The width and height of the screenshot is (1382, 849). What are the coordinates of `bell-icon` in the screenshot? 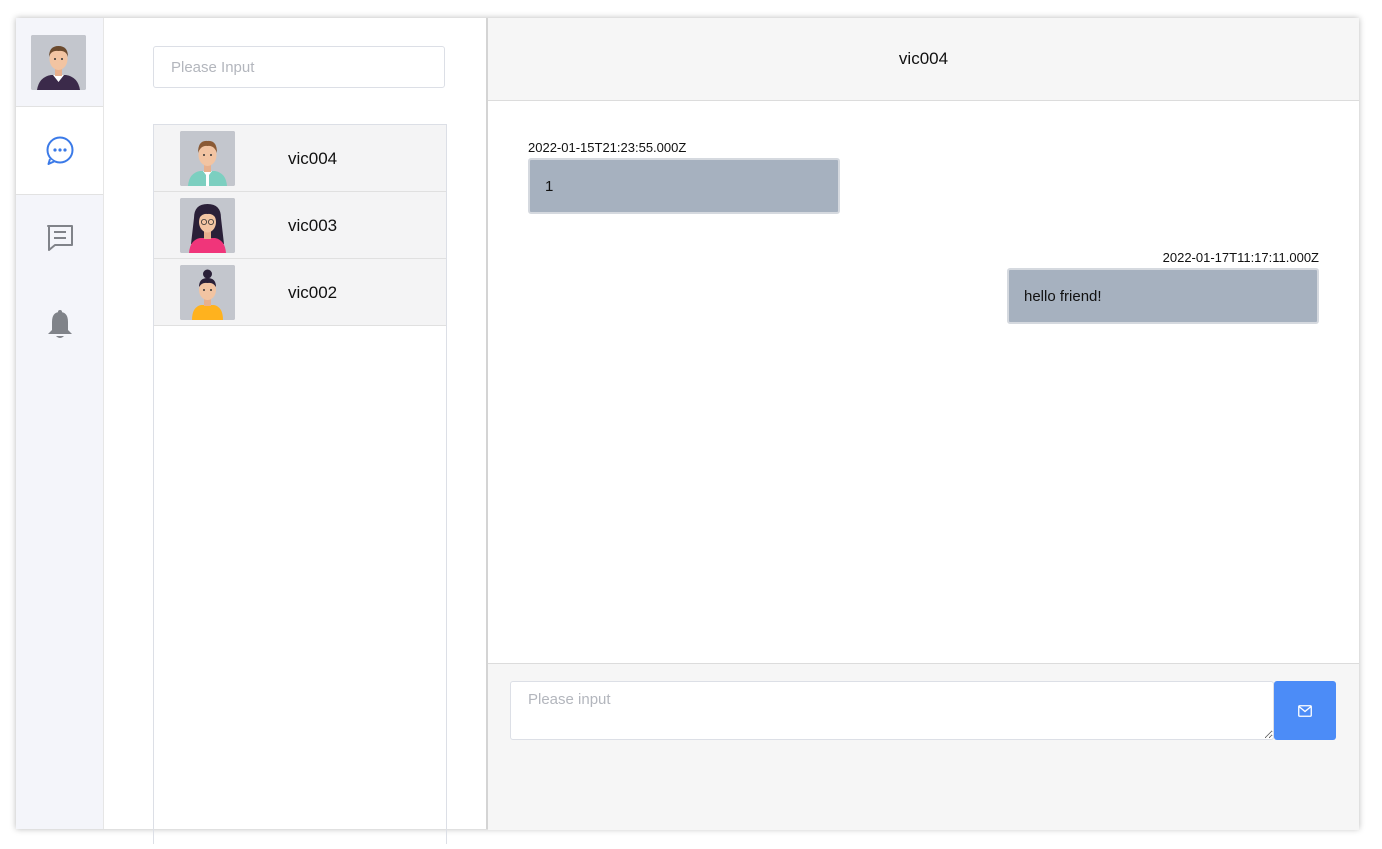 It's located at (59, 323).